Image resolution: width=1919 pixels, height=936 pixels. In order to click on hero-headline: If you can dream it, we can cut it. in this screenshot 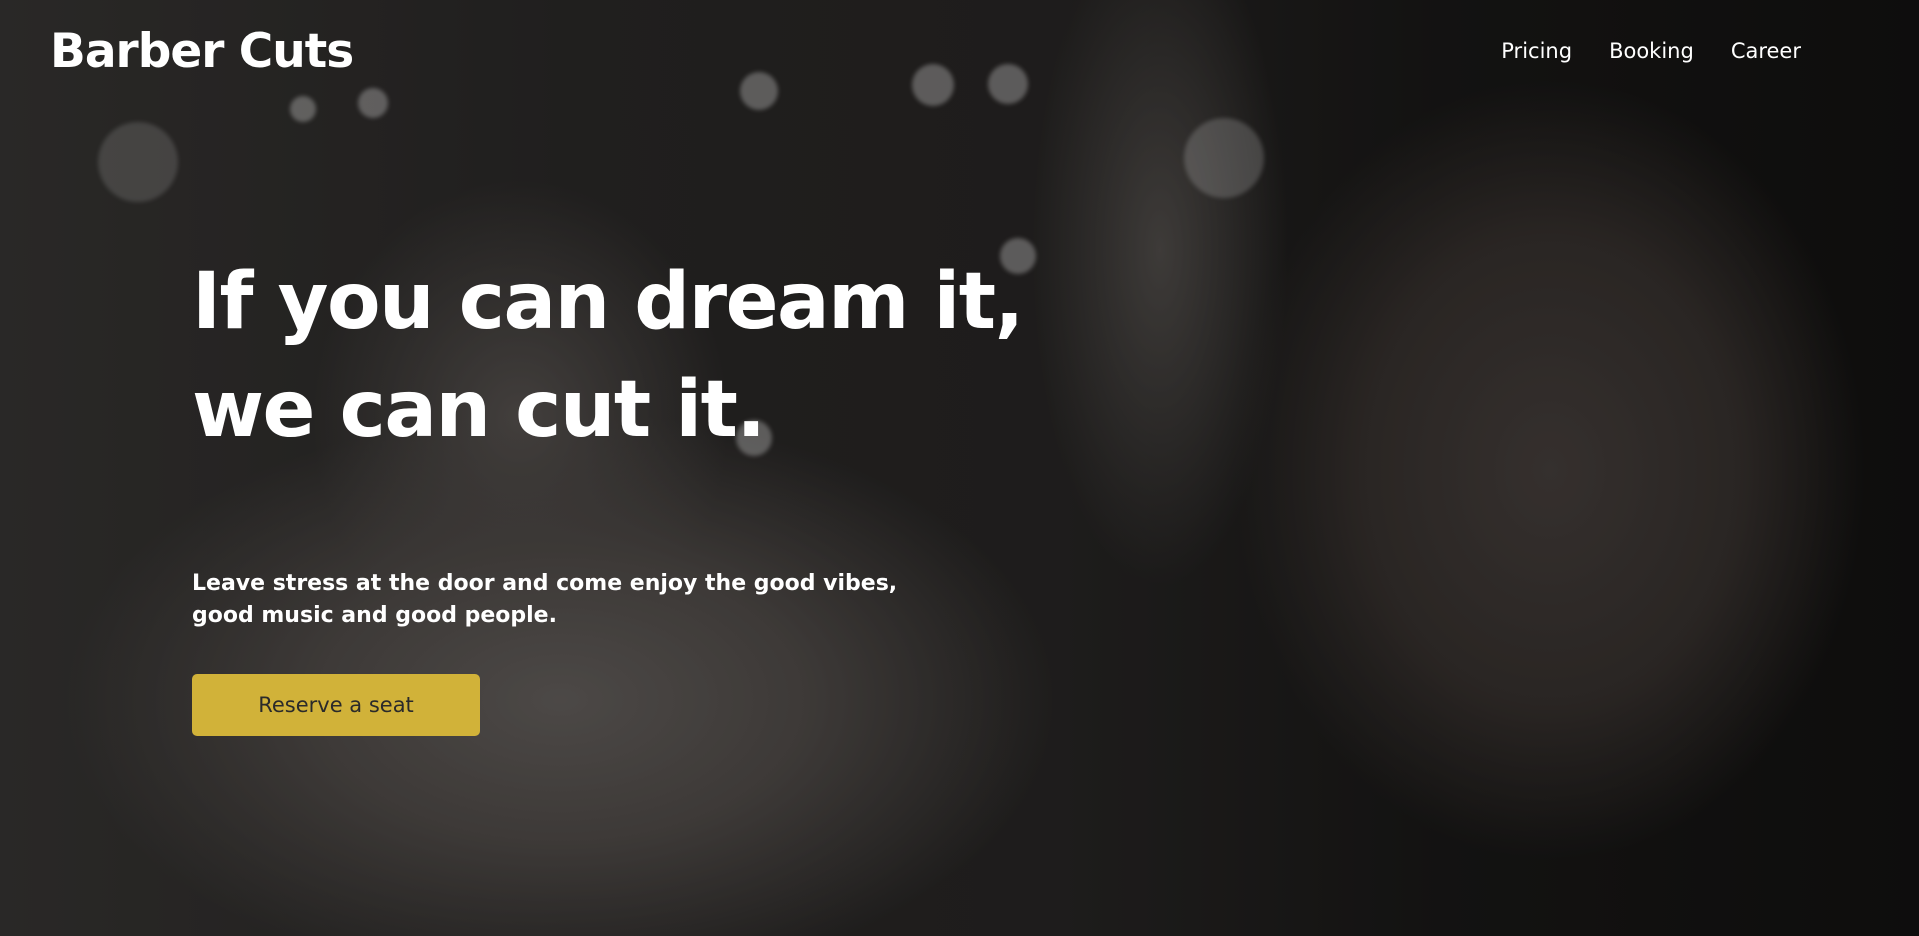, I will do `click(608, 356)`.